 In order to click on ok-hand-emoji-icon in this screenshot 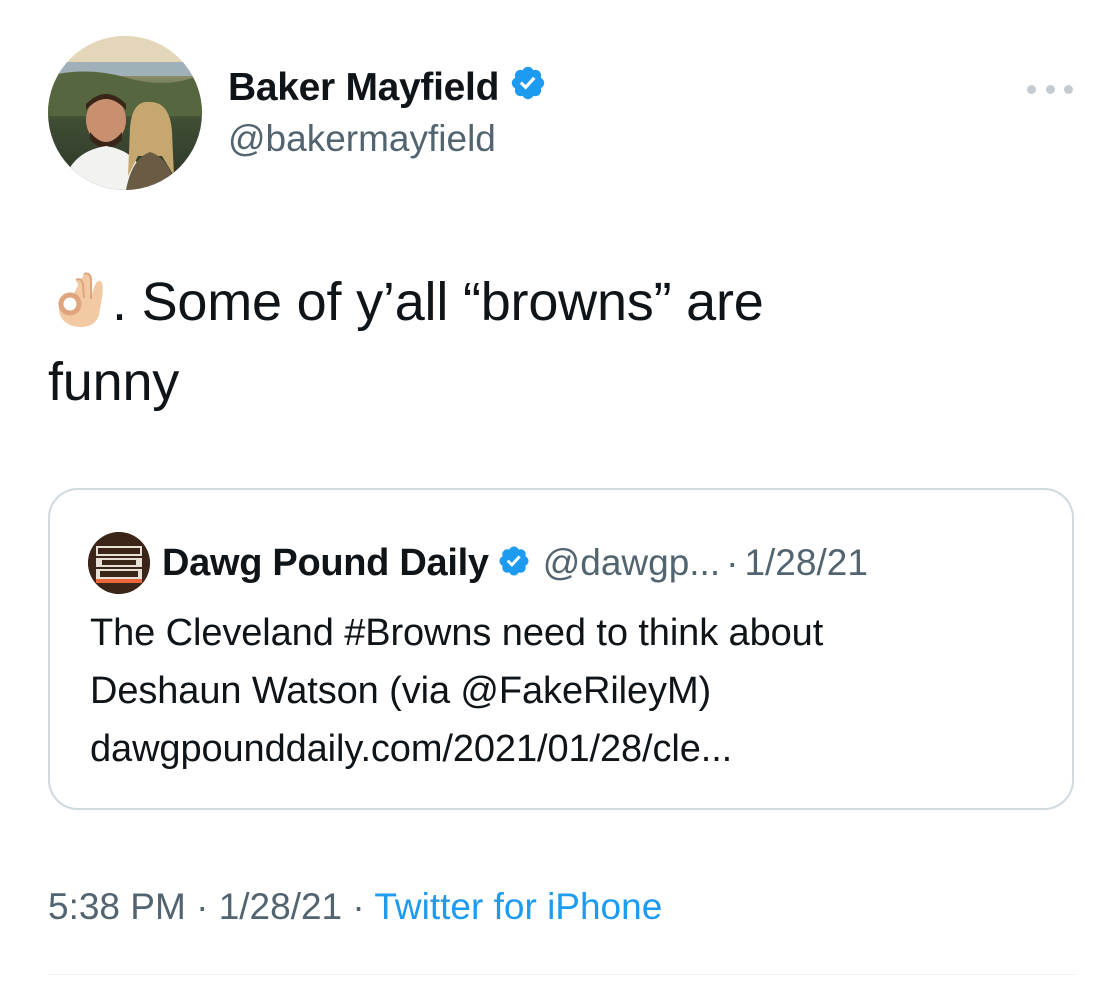, I will do `click(80, 298)`.